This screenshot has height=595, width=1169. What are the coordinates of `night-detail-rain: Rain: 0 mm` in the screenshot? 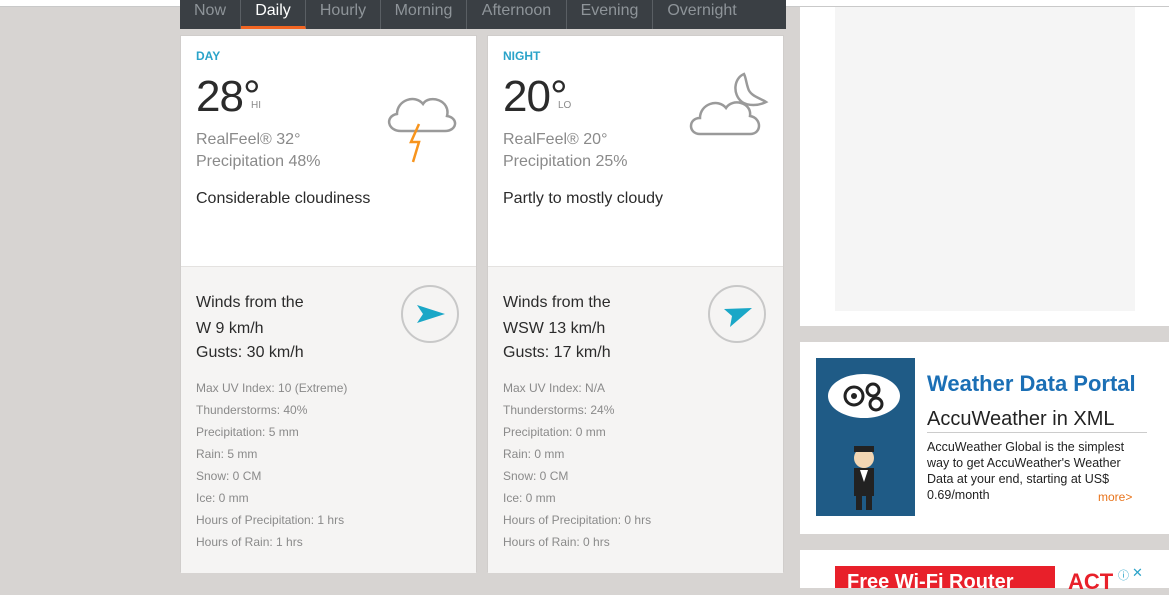 It's located at (534, 454).